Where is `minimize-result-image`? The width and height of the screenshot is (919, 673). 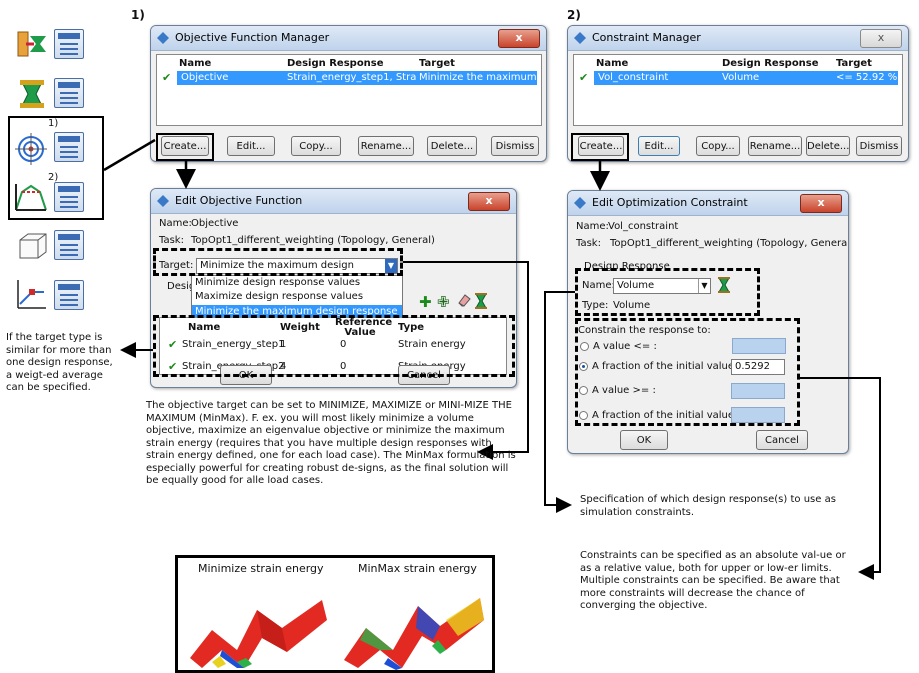
minimize-result-image is located at coordinates (258, 634).